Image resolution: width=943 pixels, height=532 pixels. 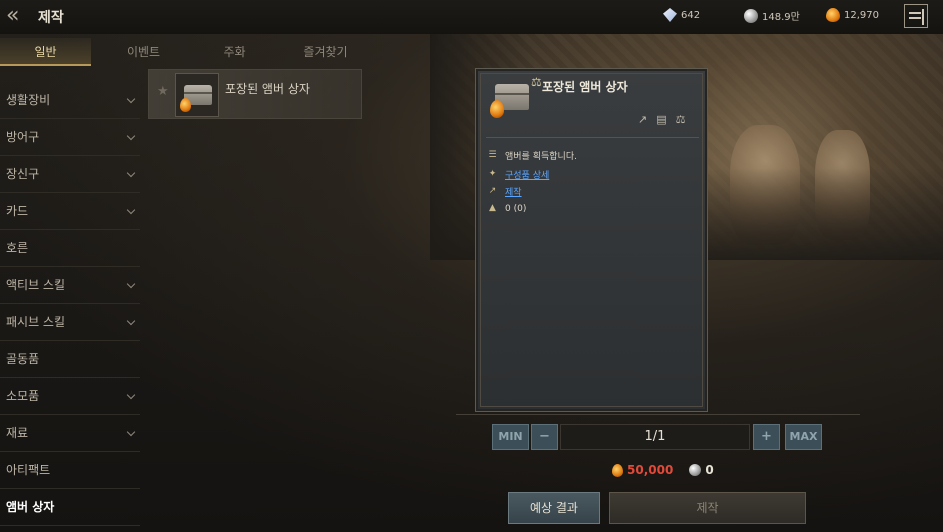 I want to click on book-icon: ▤, so click(x=661, y=119).